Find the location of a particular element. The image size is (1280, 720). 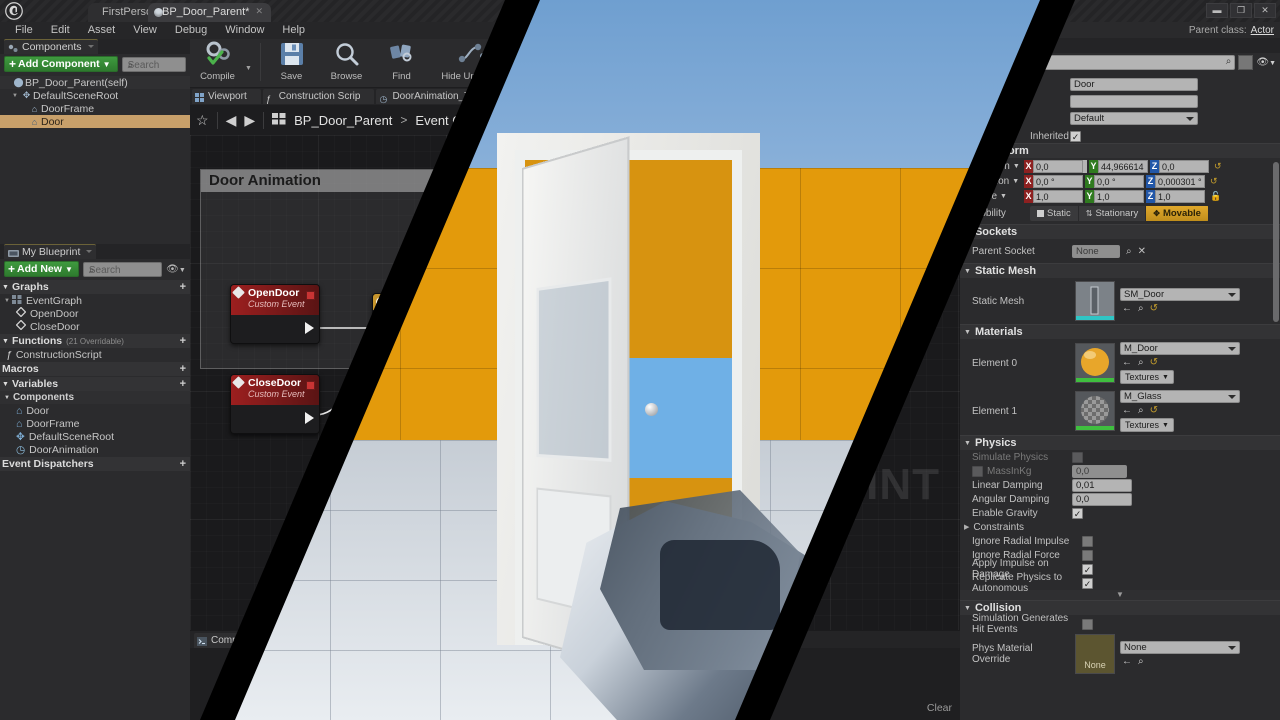

add-component-button: + Add Component ▼ is located at coordinates (61, 64).